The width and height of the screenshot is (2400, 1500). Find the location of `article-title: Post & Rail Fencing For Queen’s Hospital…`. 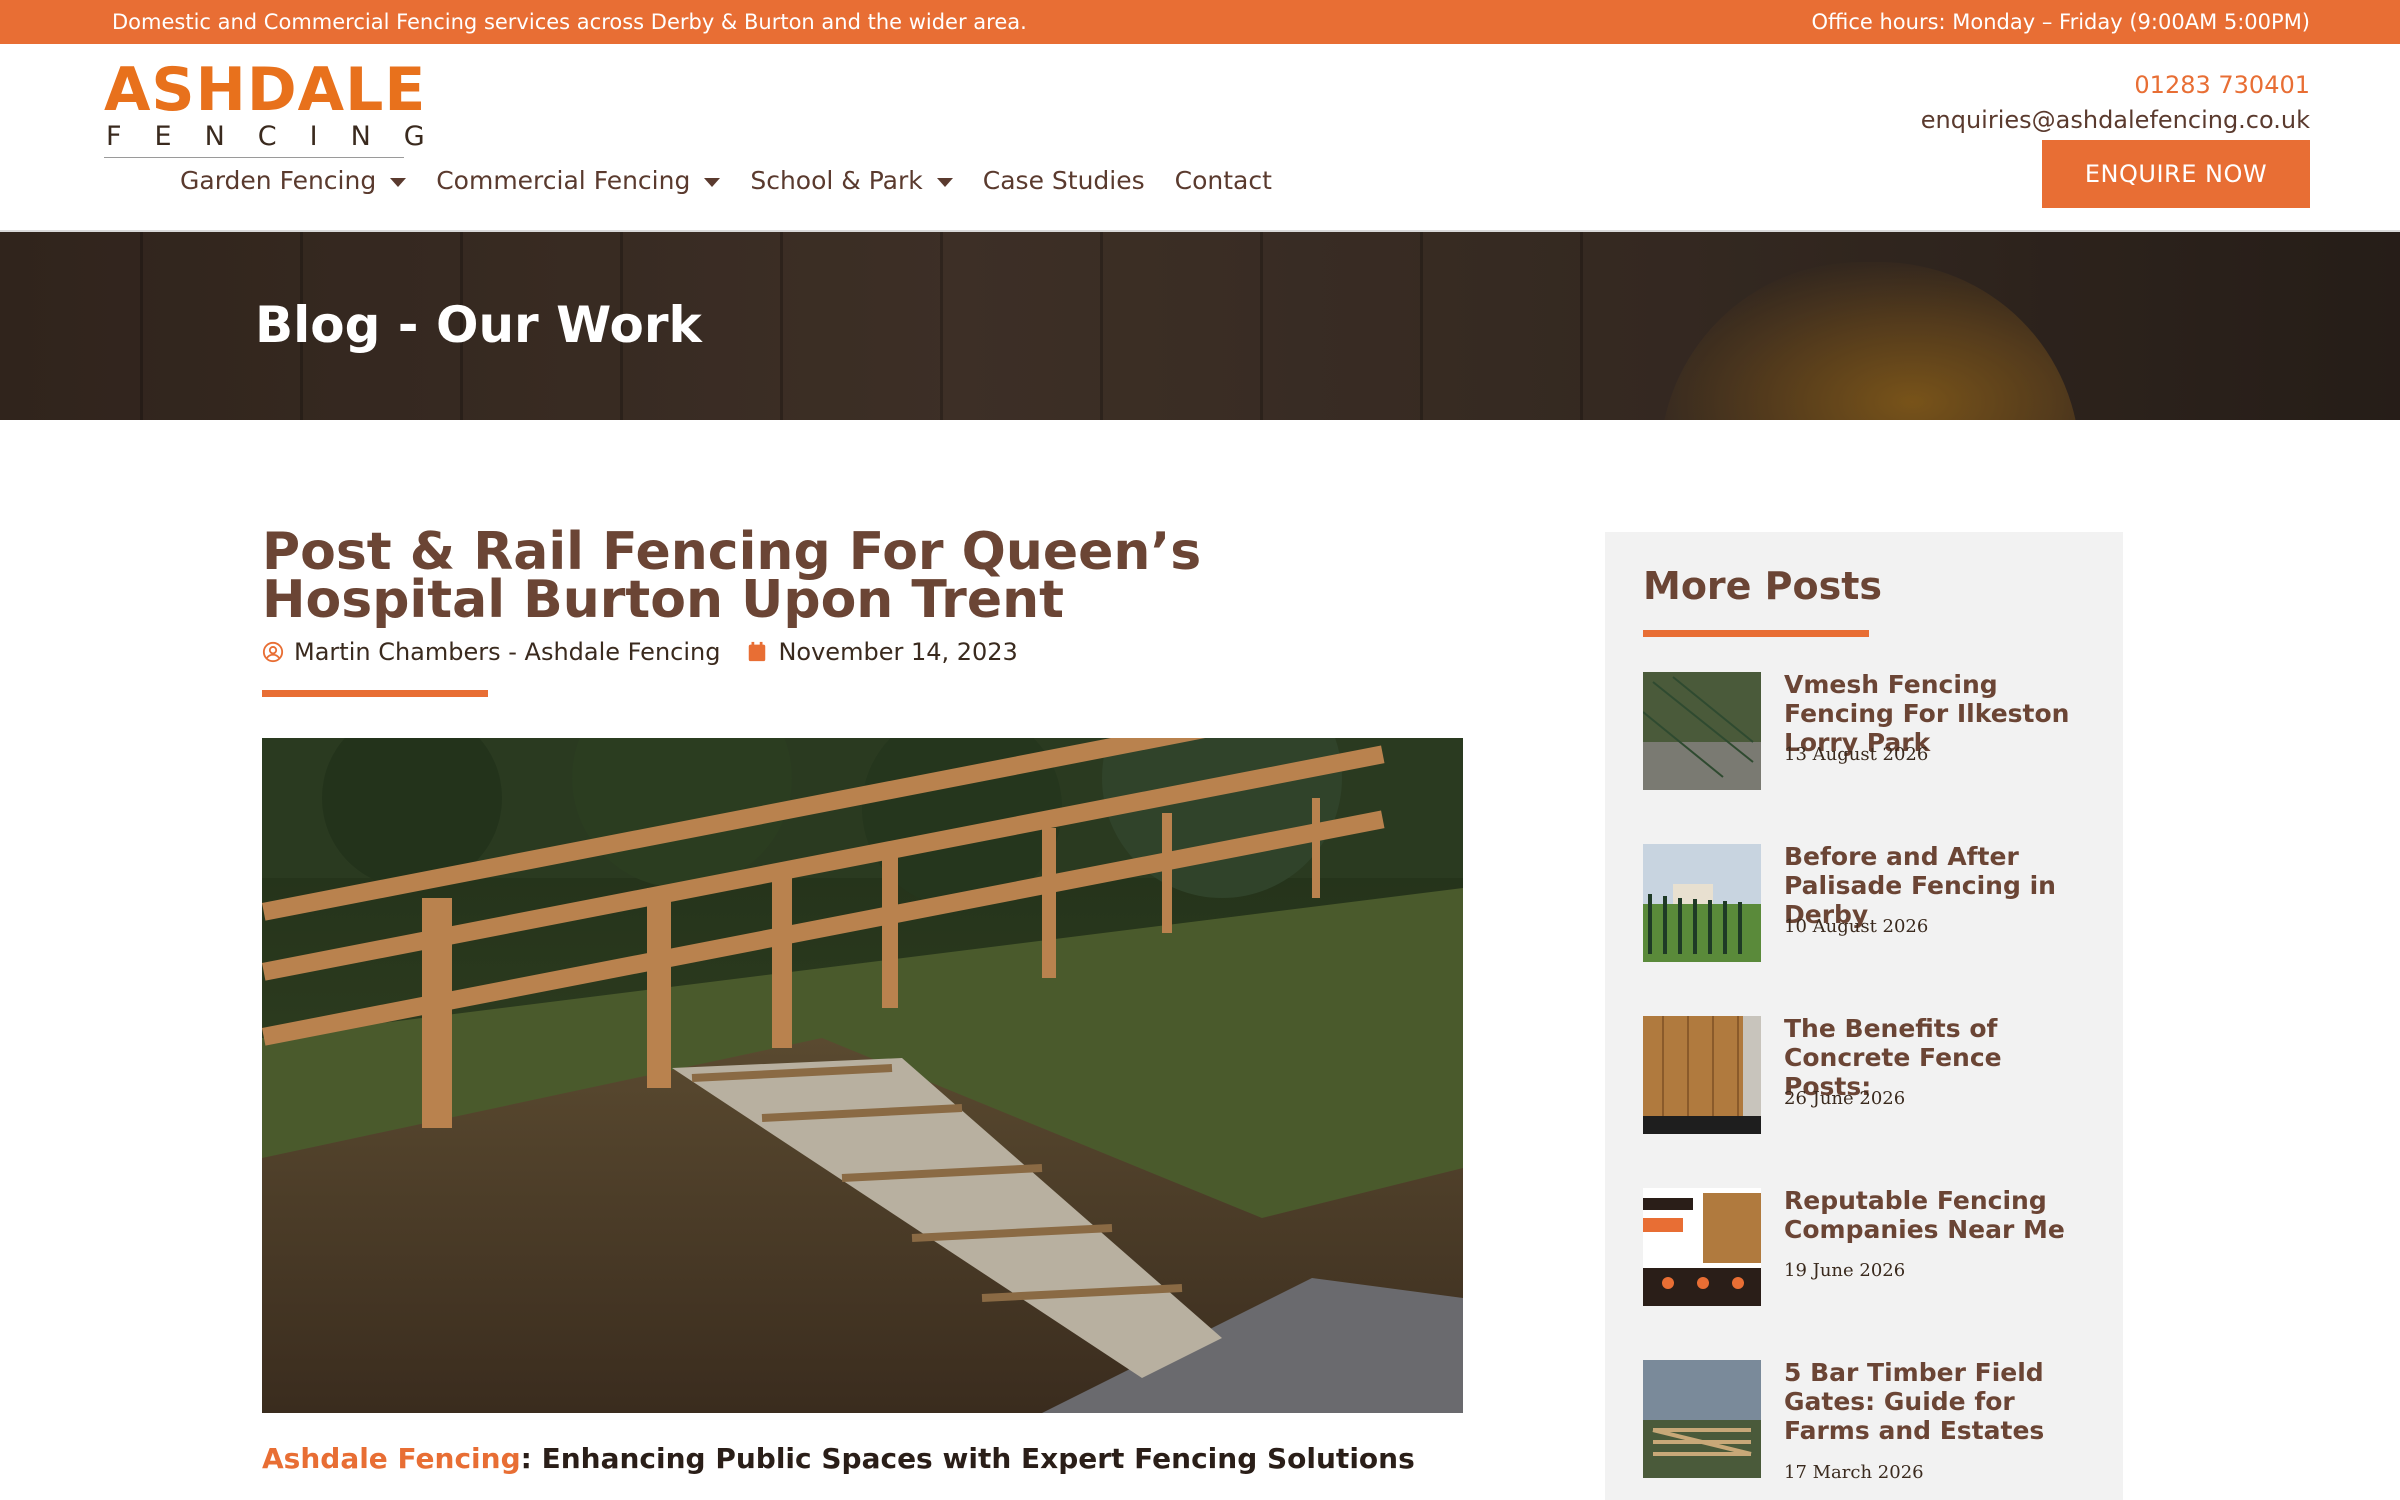

article-title: Post & Rail Fencing For Queen’s Hospital… is located at coordinates (732, 576).